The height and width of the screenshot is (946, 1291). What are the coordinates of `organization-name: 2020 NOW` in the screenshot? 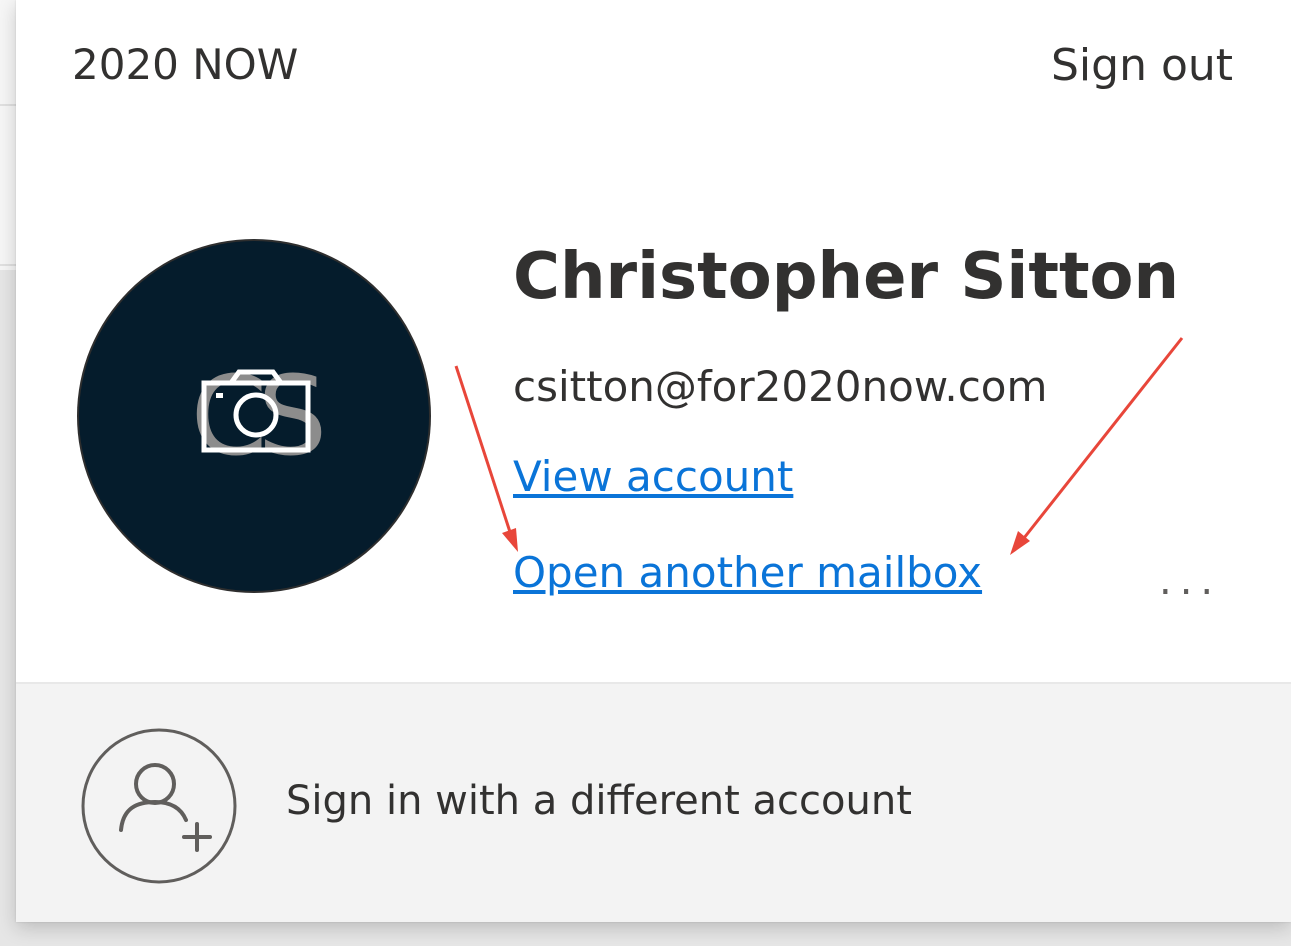 It's located at (185, 64).